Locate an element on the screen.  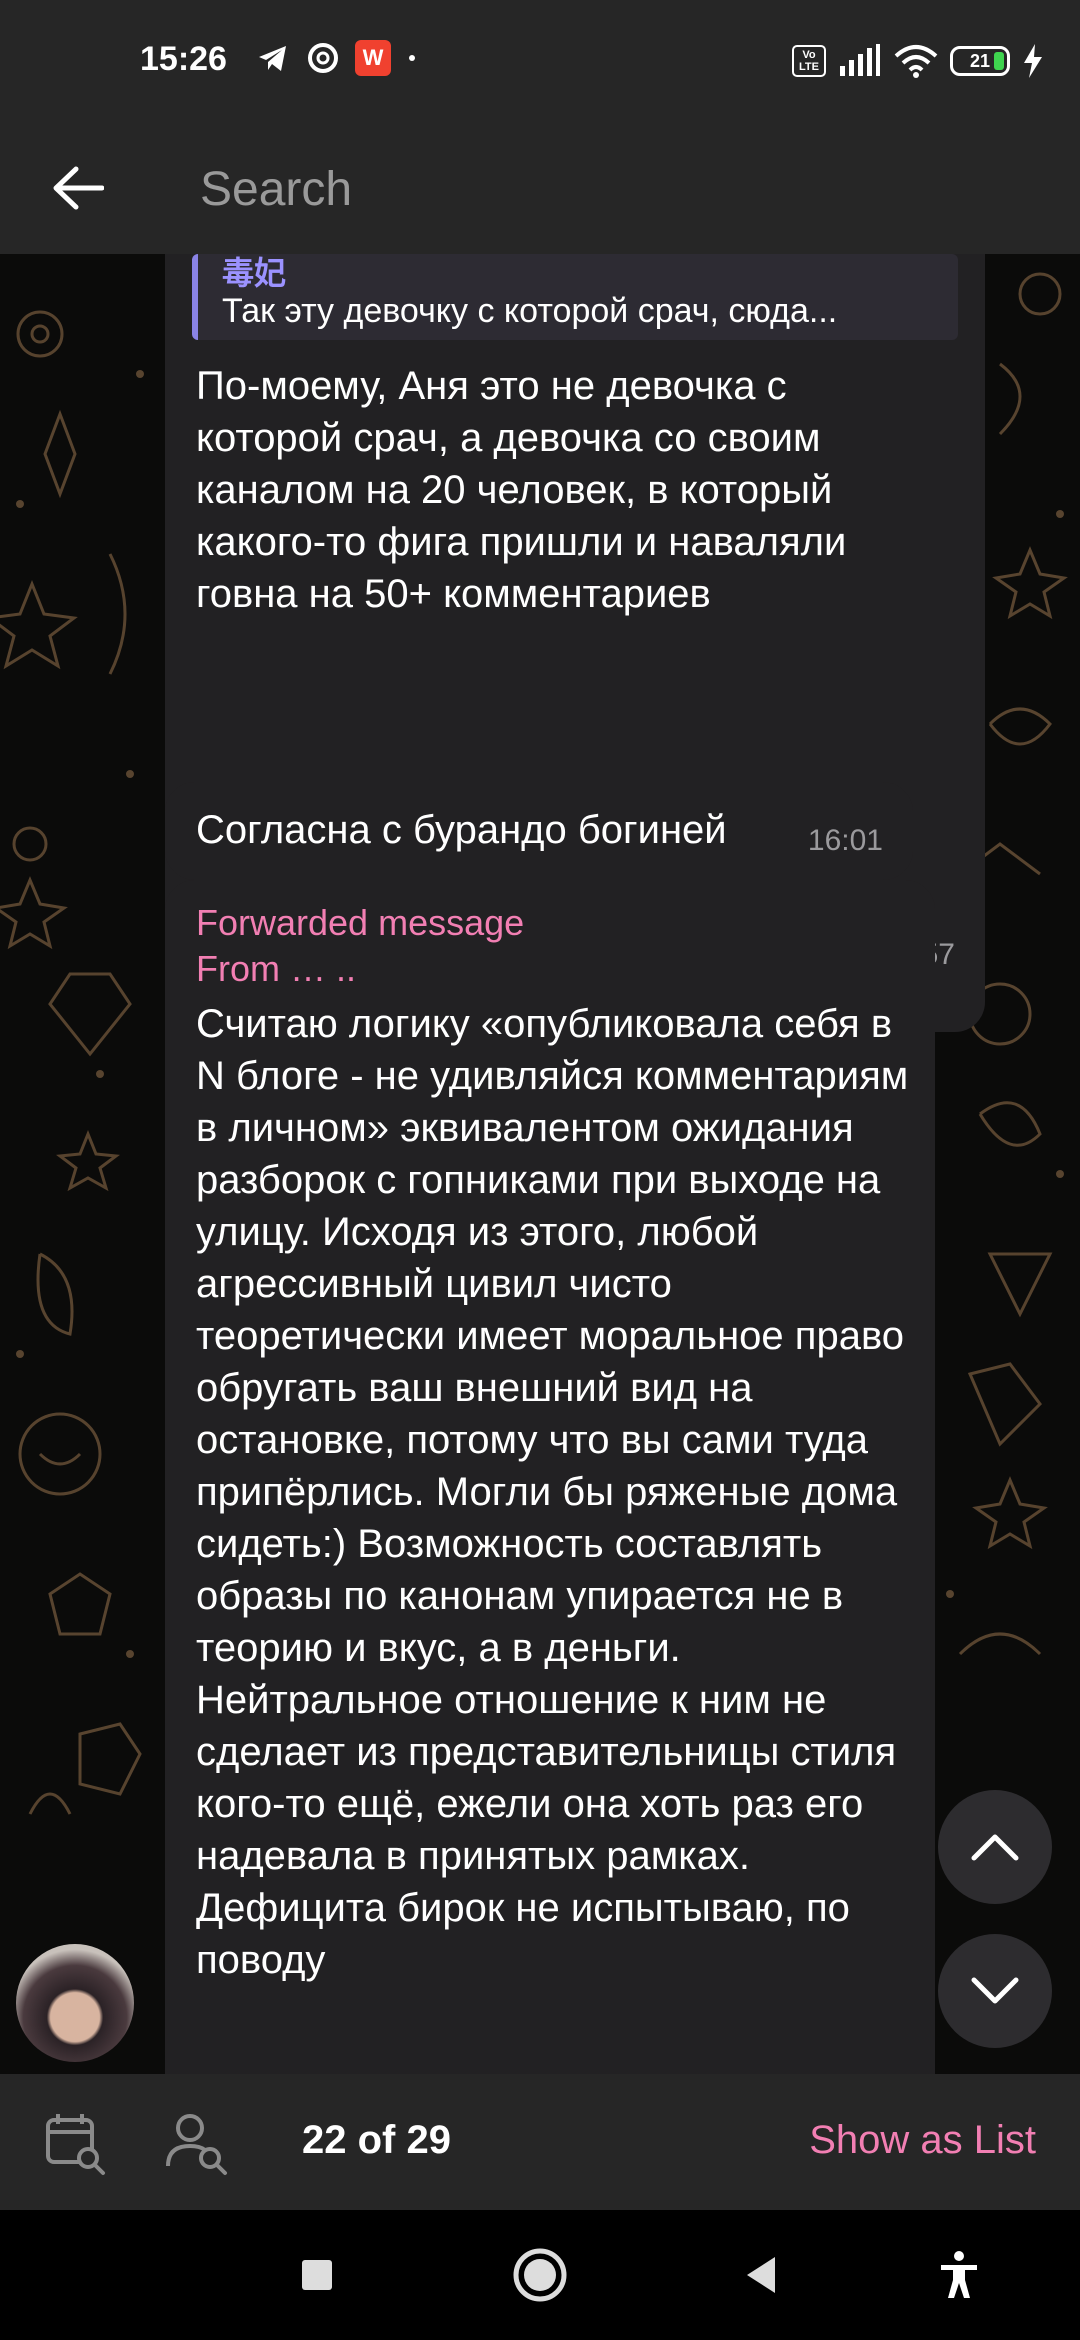
message-text: Согласна с бурандо богиней is located at coordinates (461, 830).